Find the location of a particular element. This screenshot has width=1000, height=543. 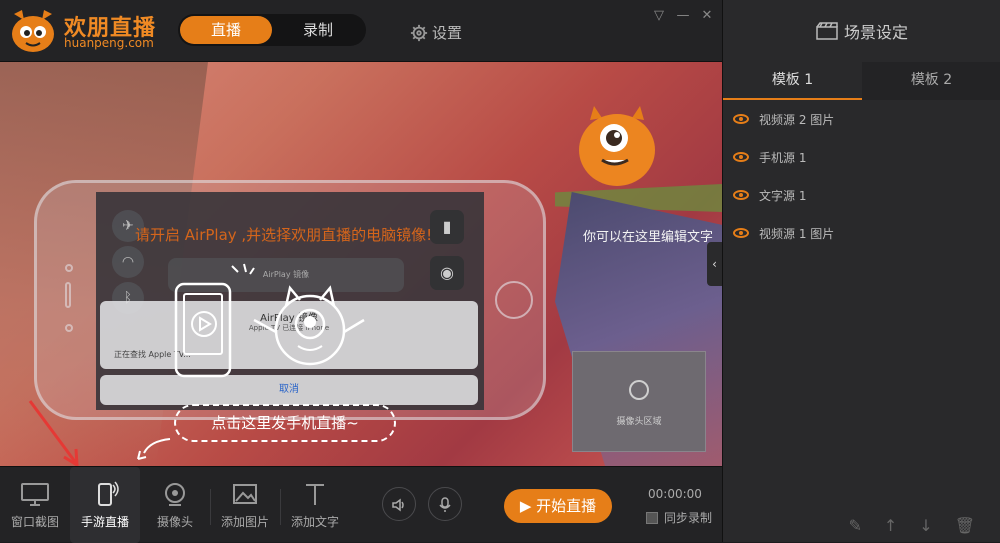

speaker-button is located at coordinates (399, 504).